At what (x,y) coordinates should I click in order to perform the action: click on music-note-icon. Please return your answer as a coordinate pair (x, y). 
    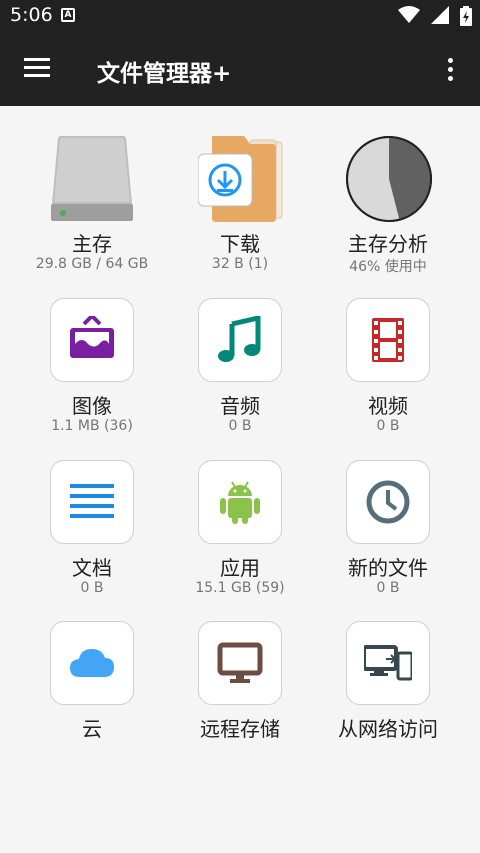
    Looking at the image, I should click on (239, 339).